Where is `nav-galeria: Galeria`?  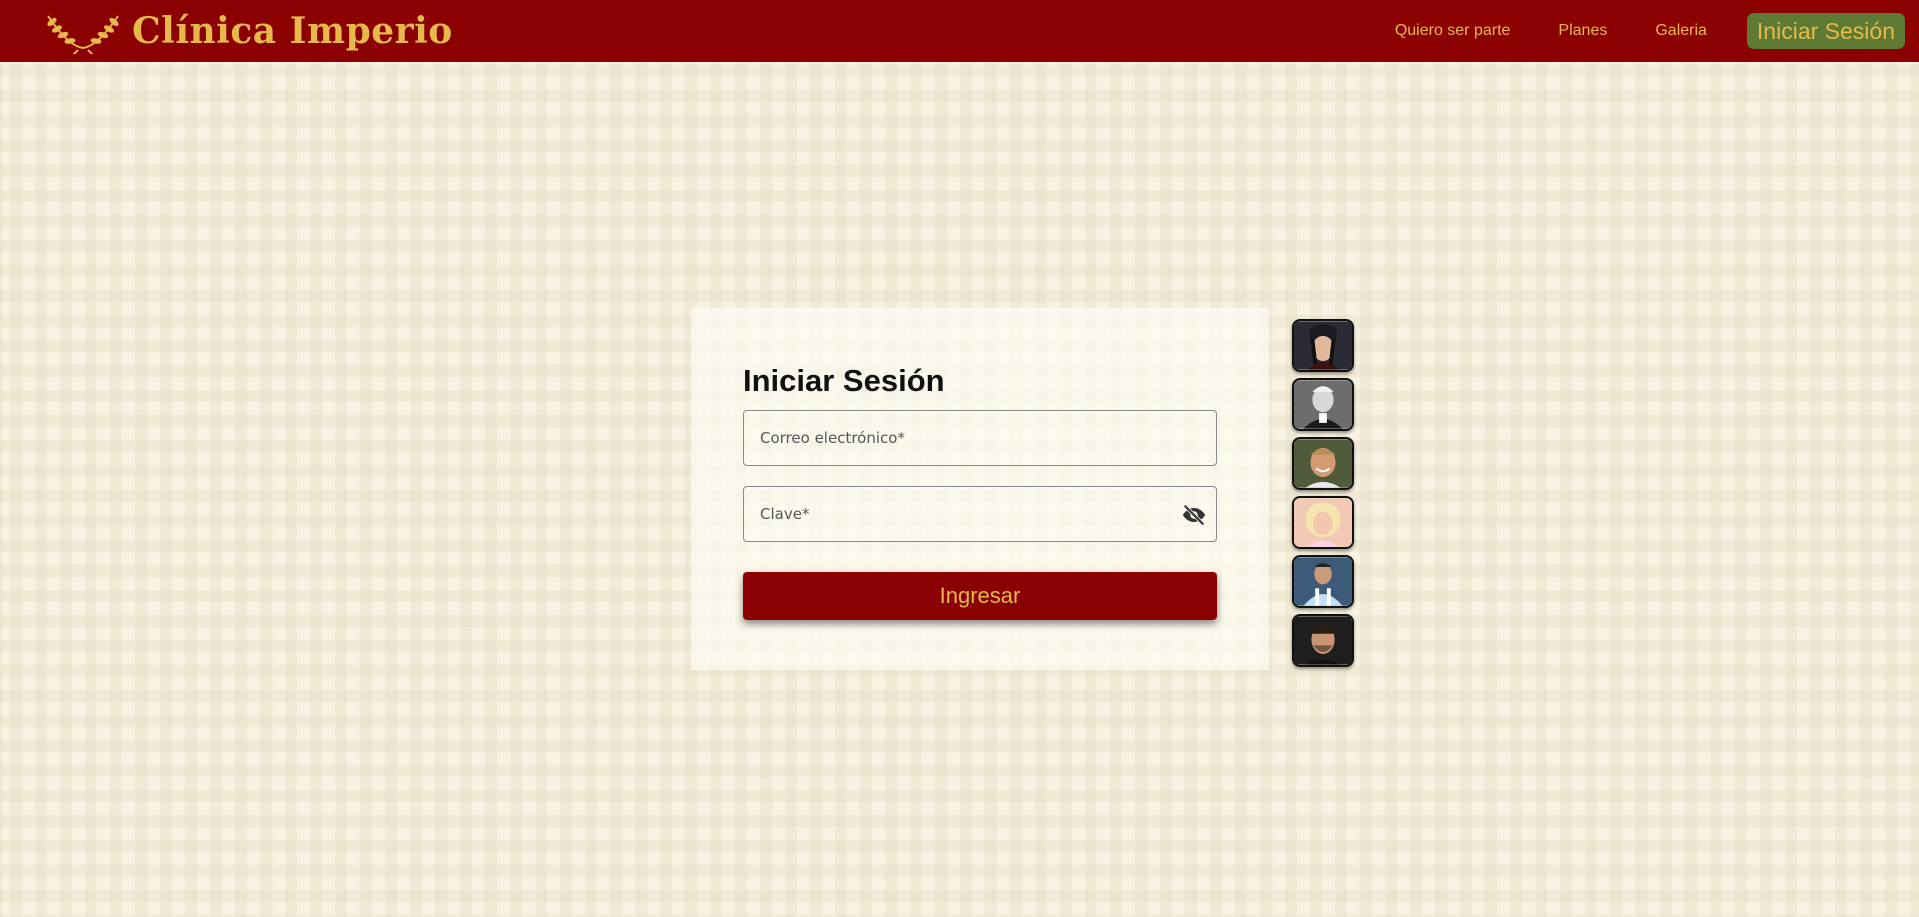 nav-galeria: Galeria is located at coordinates (1681, 31).